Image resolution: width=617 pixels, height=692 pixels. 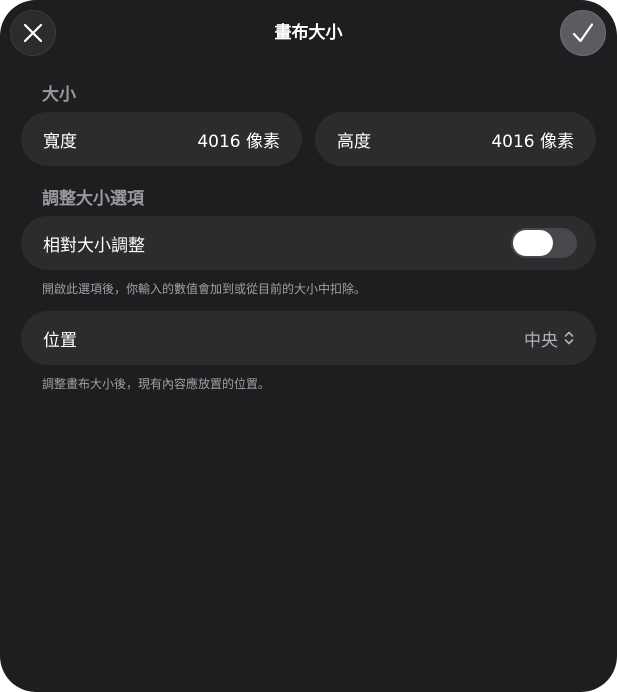 I want to click on width-field: 寬度 4016 像素, so click(x=161, y=139).